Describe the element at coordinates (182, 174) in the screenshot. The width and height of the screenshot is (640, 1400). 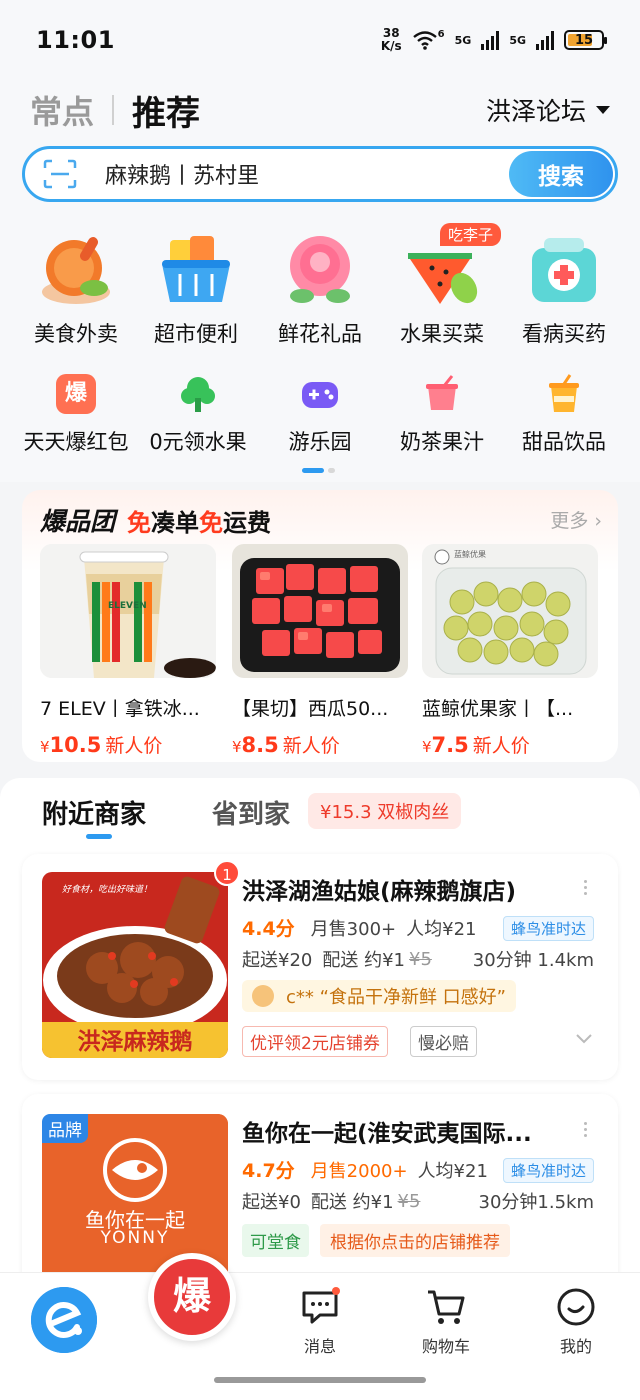
I see `search-input: 麻辣鹅丨苏村里` at that location.